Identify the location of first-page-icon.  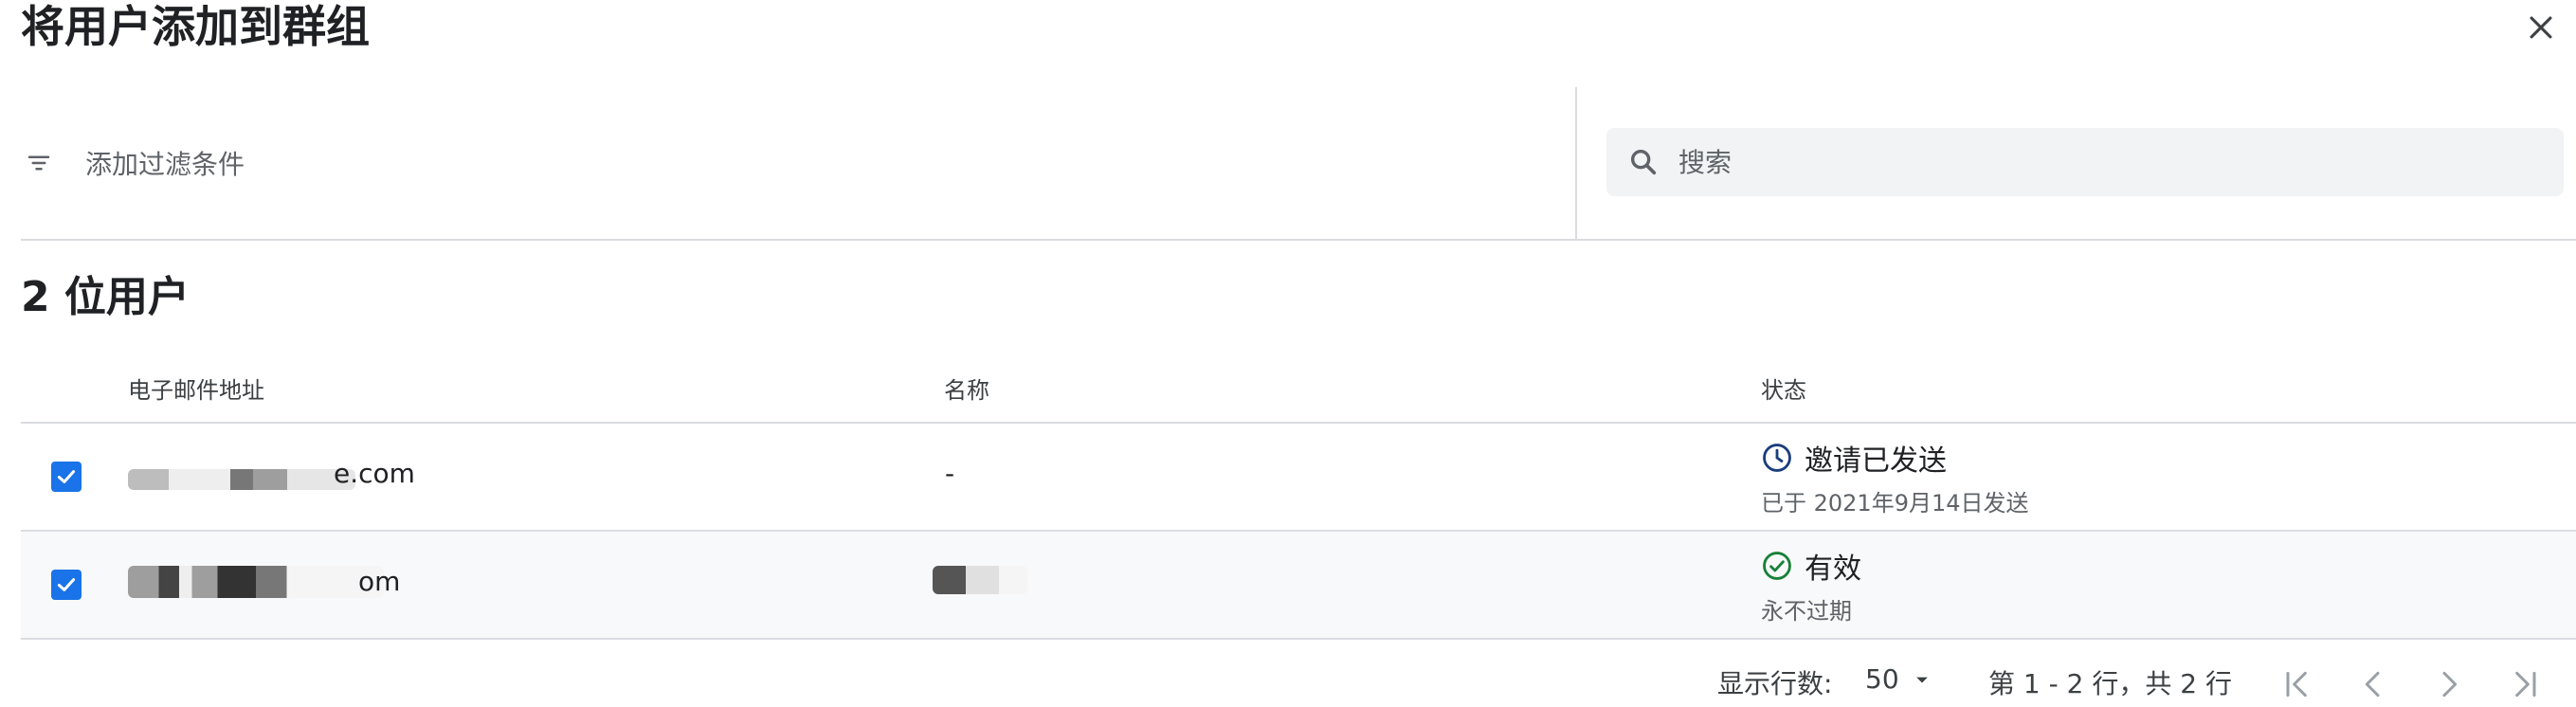
(2296, 684).